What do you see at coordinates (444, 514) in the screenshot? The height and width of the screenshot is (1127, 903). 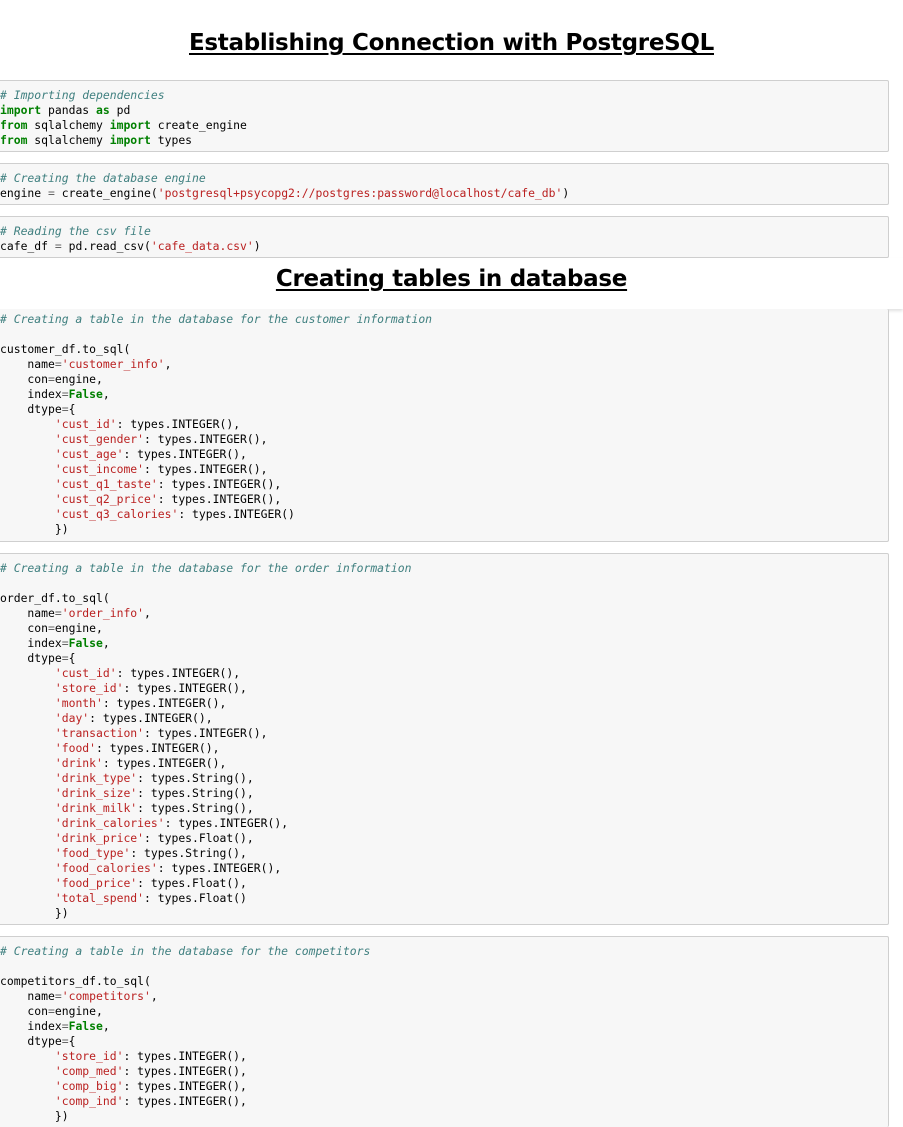 I see `code-line: 'cust_q3_calories': types.INTEGER()` at bounding box center [444, 514].